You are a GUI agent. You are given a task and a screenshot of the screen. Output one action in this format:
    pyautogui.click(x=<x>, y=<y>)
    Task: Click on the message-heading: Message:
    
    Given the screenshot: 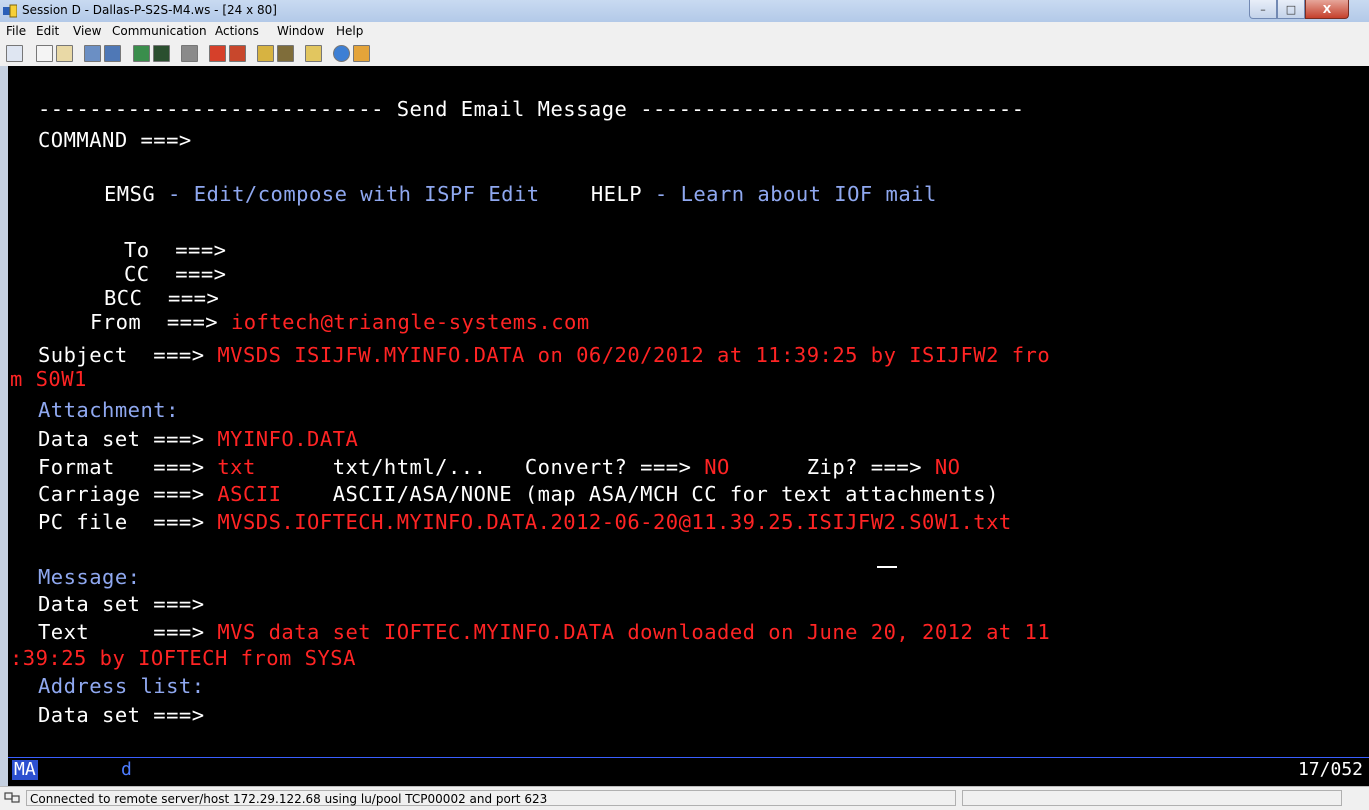 What is the action you would take?
    pyautogui.click(x=89, y=577)
    